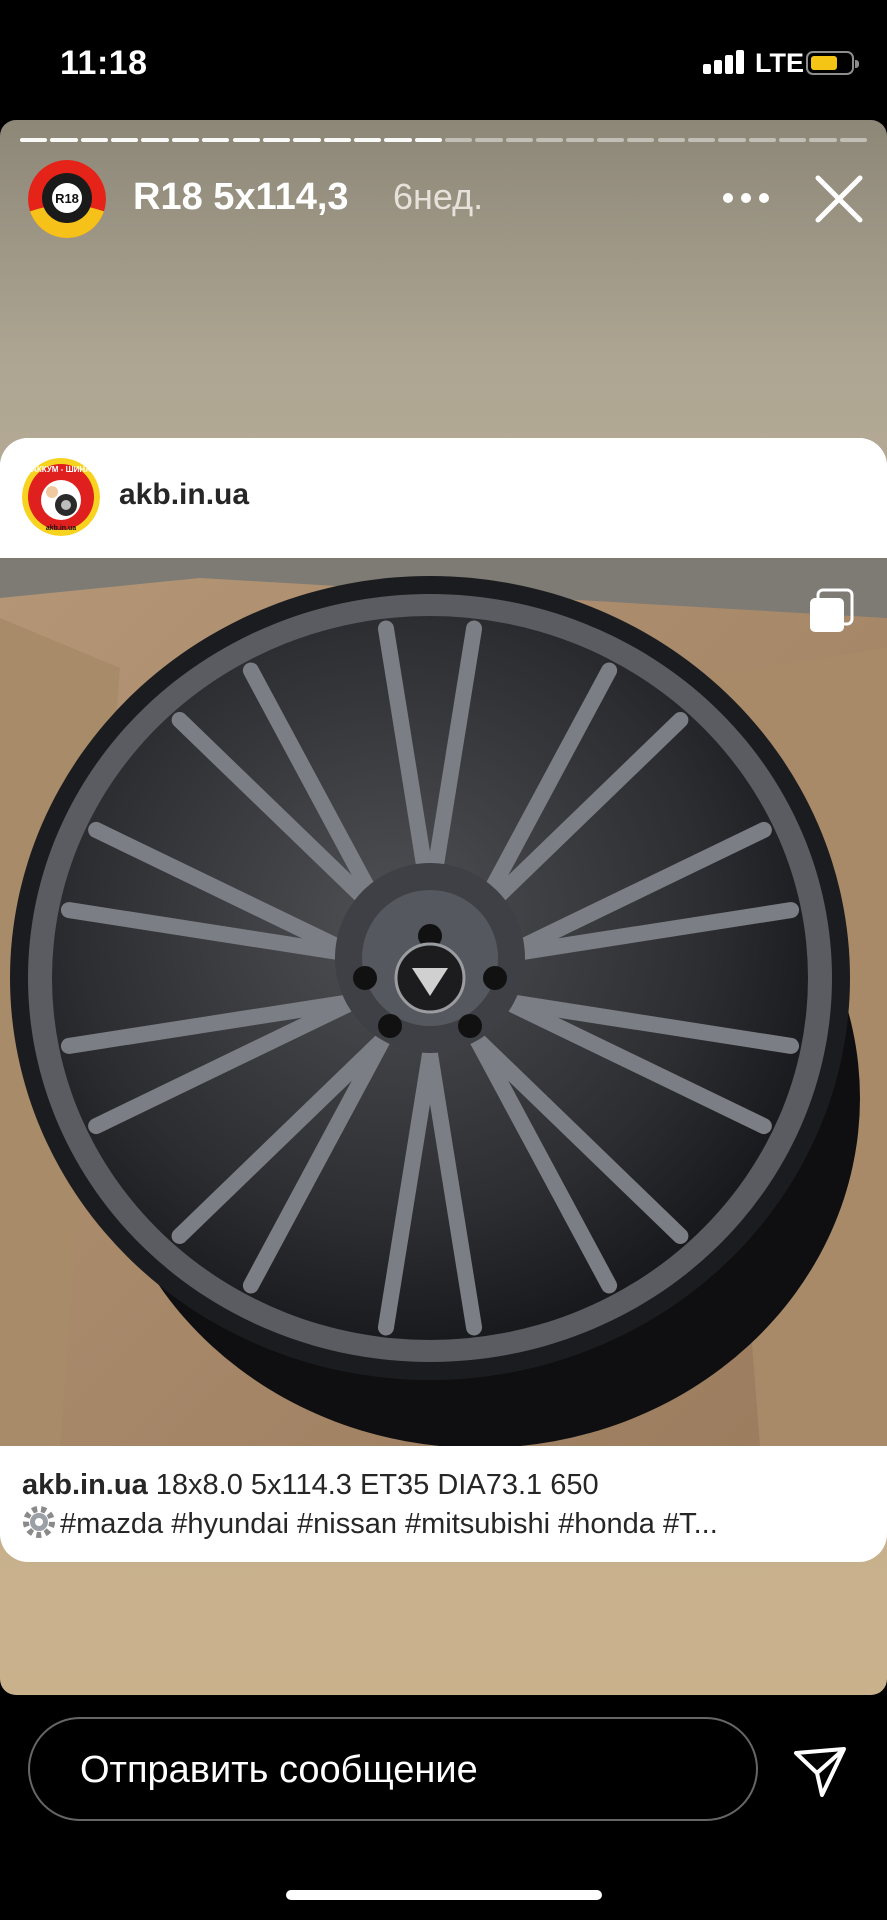  Describe the element at coordinates (444, 1895) in the screenshot. I see `home-indicator` at that location.